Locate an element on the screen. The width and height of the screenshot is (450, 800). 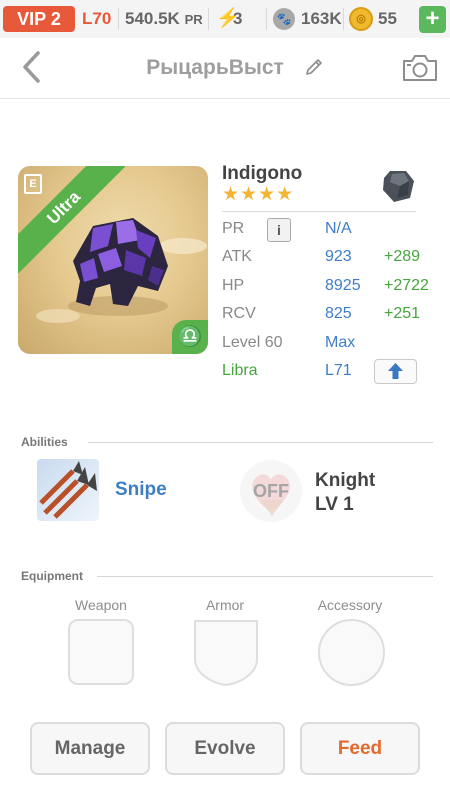
add-currency-button: + is located at coordinates (432, 19).